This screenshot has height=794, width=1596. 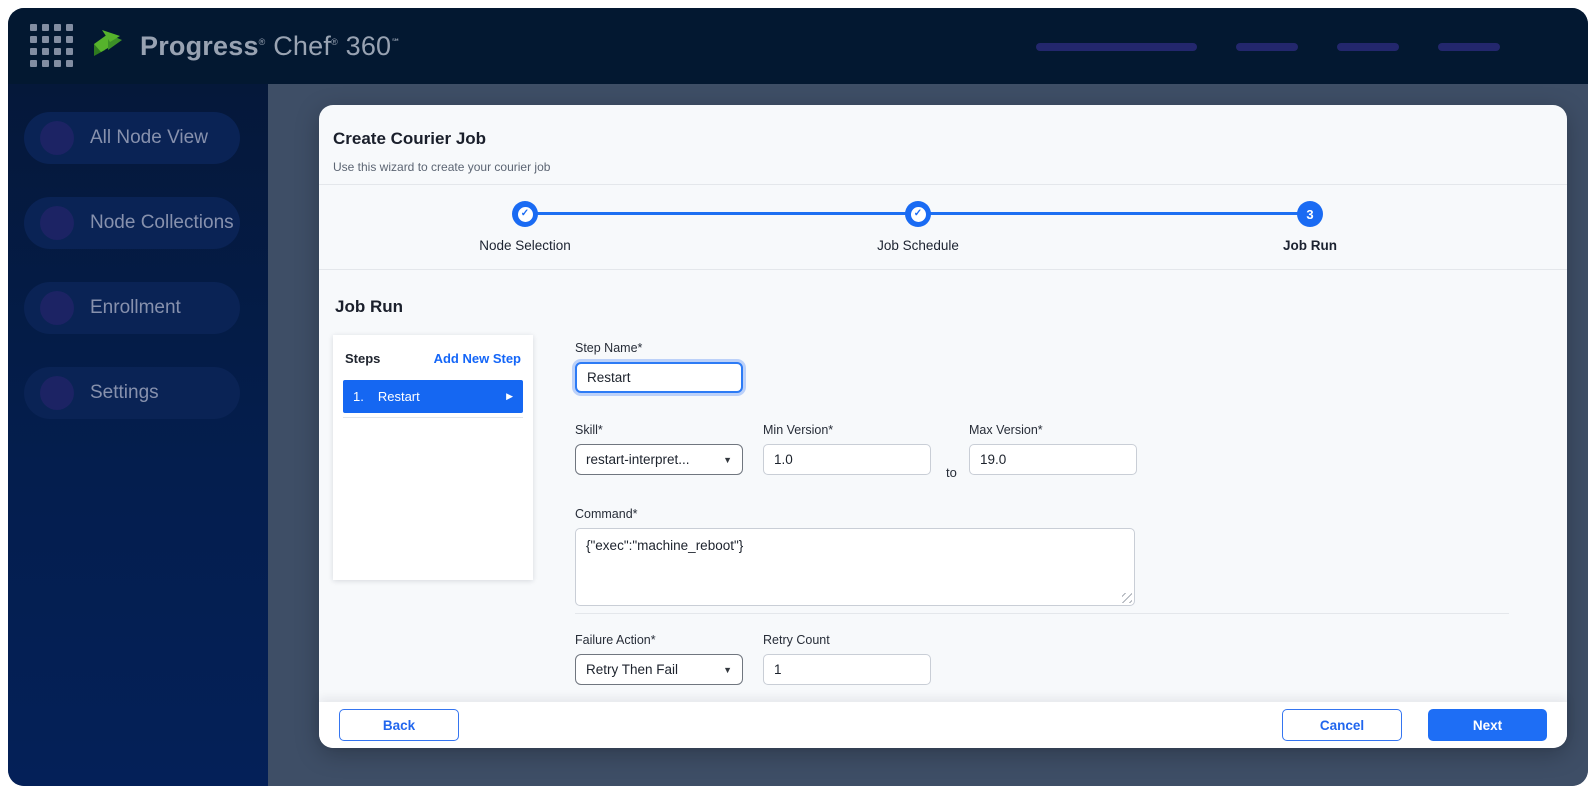 I want to click on step-label-job-schedule: Job Schedule, so click(x=918, y=245).